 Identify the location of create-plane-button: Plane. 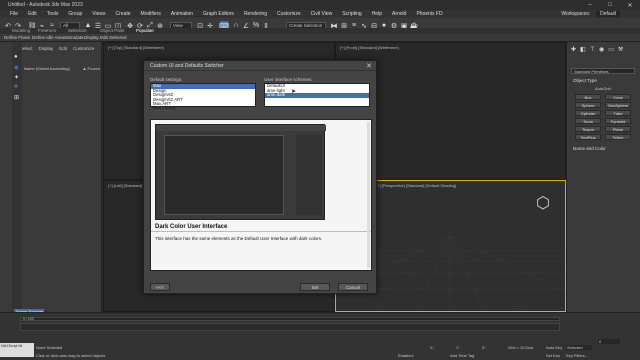
(618, 129).